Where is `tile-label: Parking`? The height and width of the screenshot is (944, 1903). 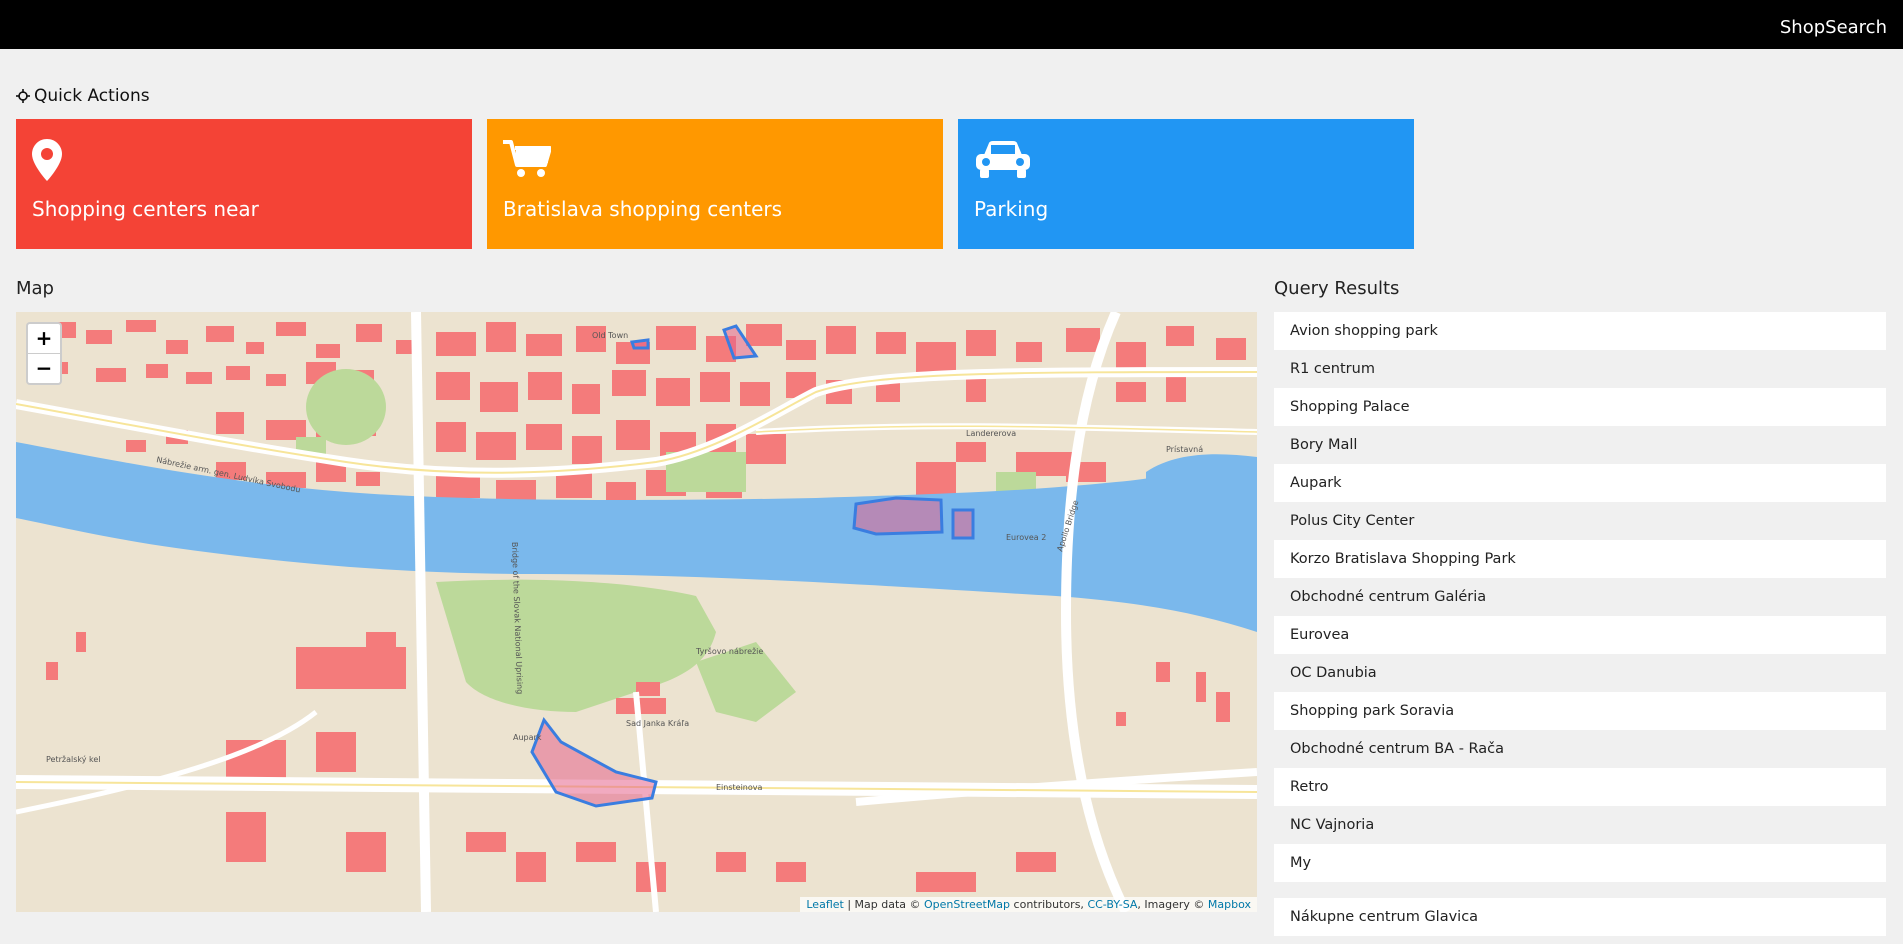
tile-label: Parking is located at coordinates (1011, 209).